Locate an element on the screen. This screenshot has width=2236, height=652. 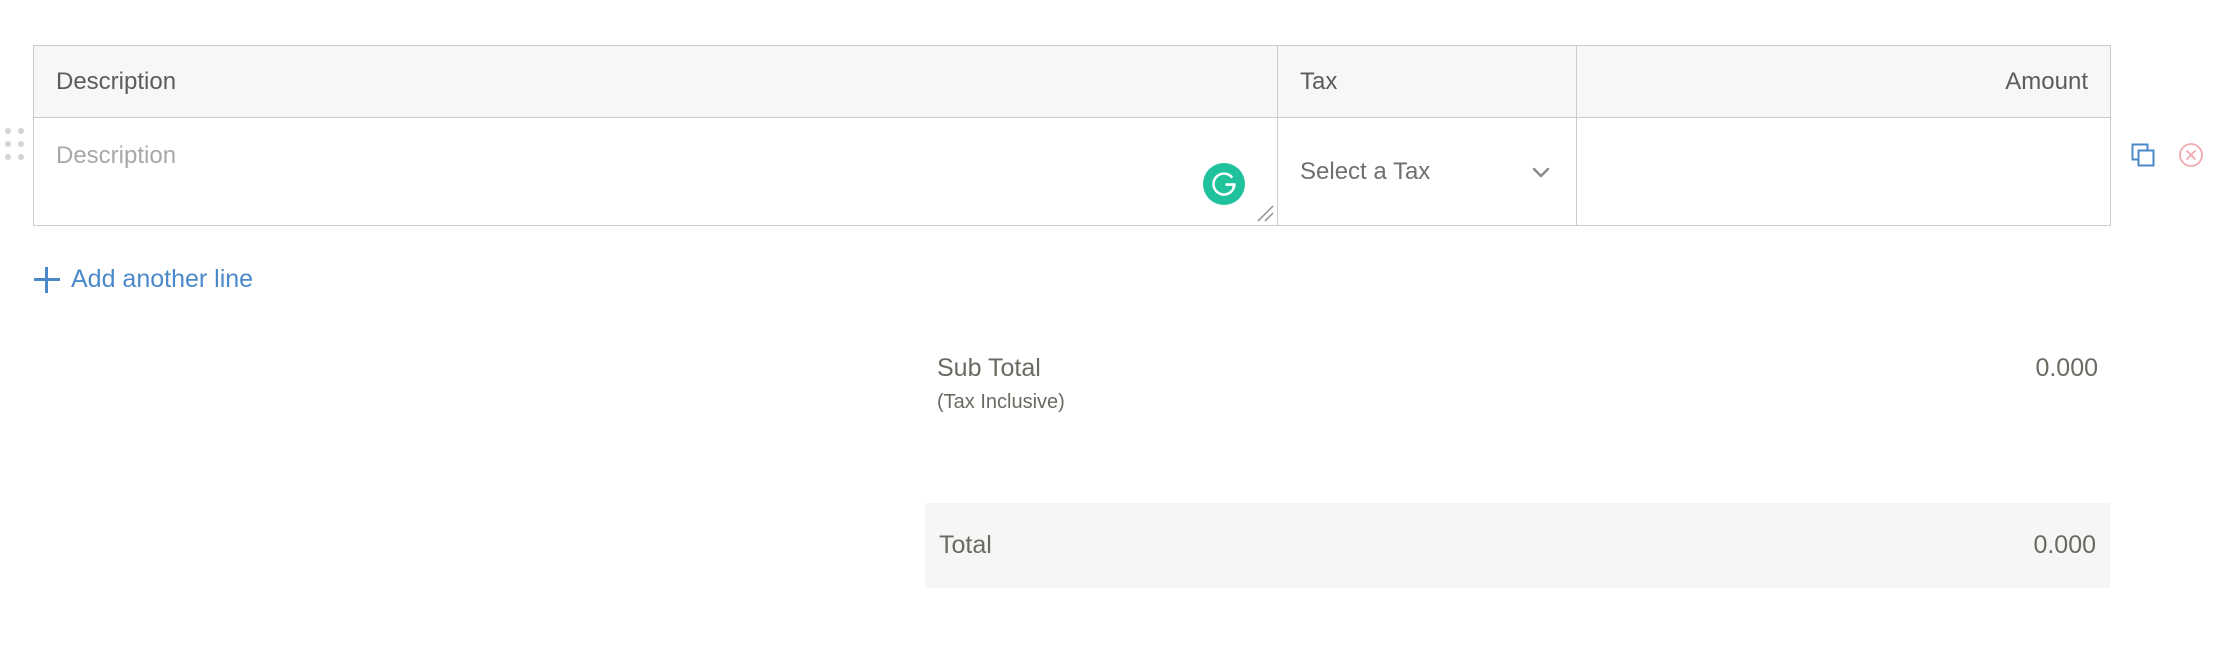
row-actions is located at coordinates (2167, 155).